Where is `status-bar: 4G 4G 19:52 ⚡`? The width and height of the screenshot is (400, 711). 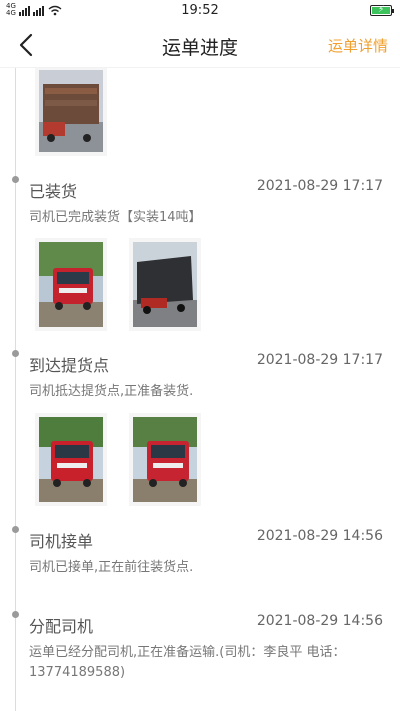
status-bar: 4G 4G 19:52 ⚡ is located at coordinates (200, 11).